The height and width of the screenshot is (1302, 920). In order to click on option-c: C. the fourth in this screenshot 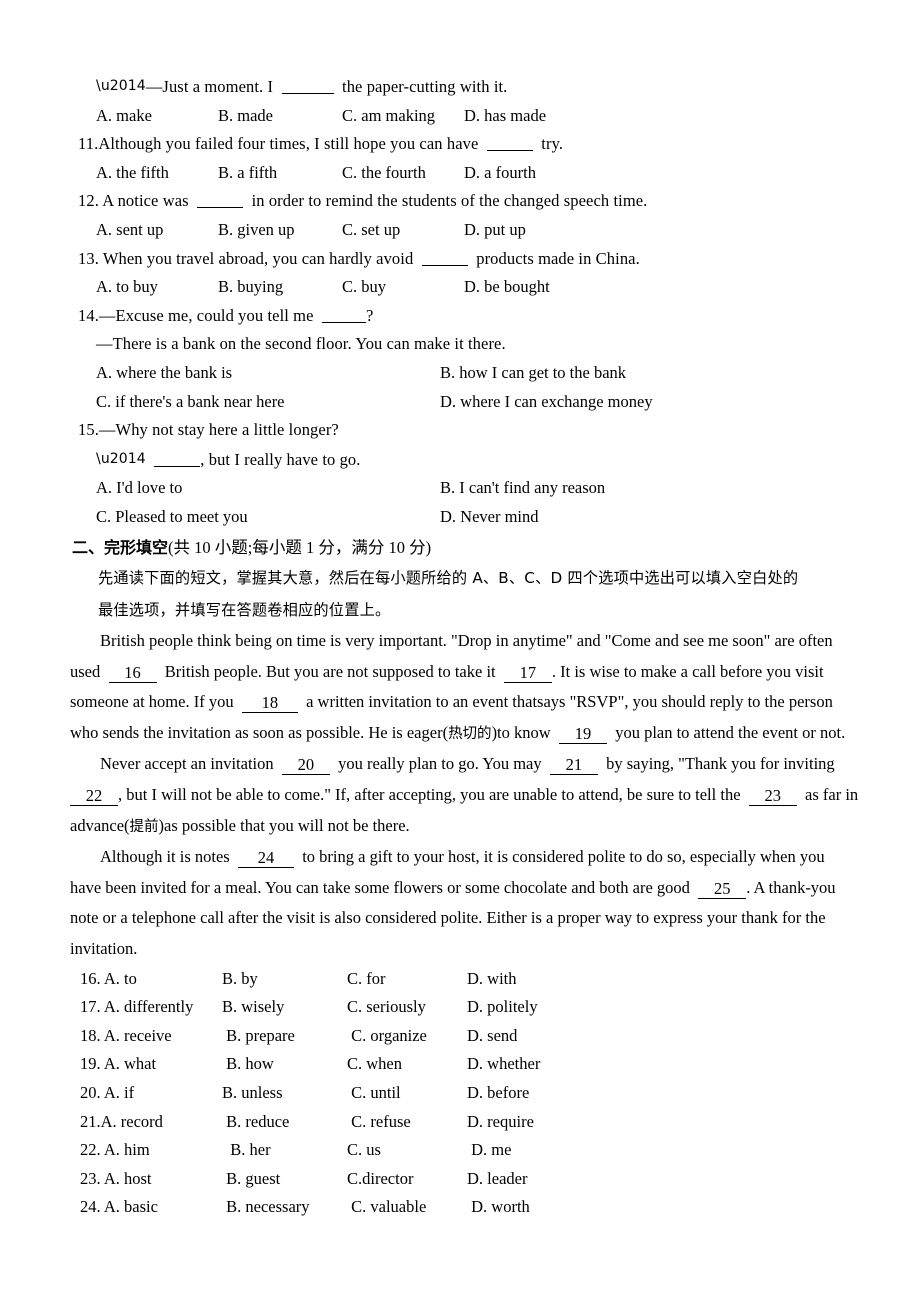, I will do `click(403, 173)`.